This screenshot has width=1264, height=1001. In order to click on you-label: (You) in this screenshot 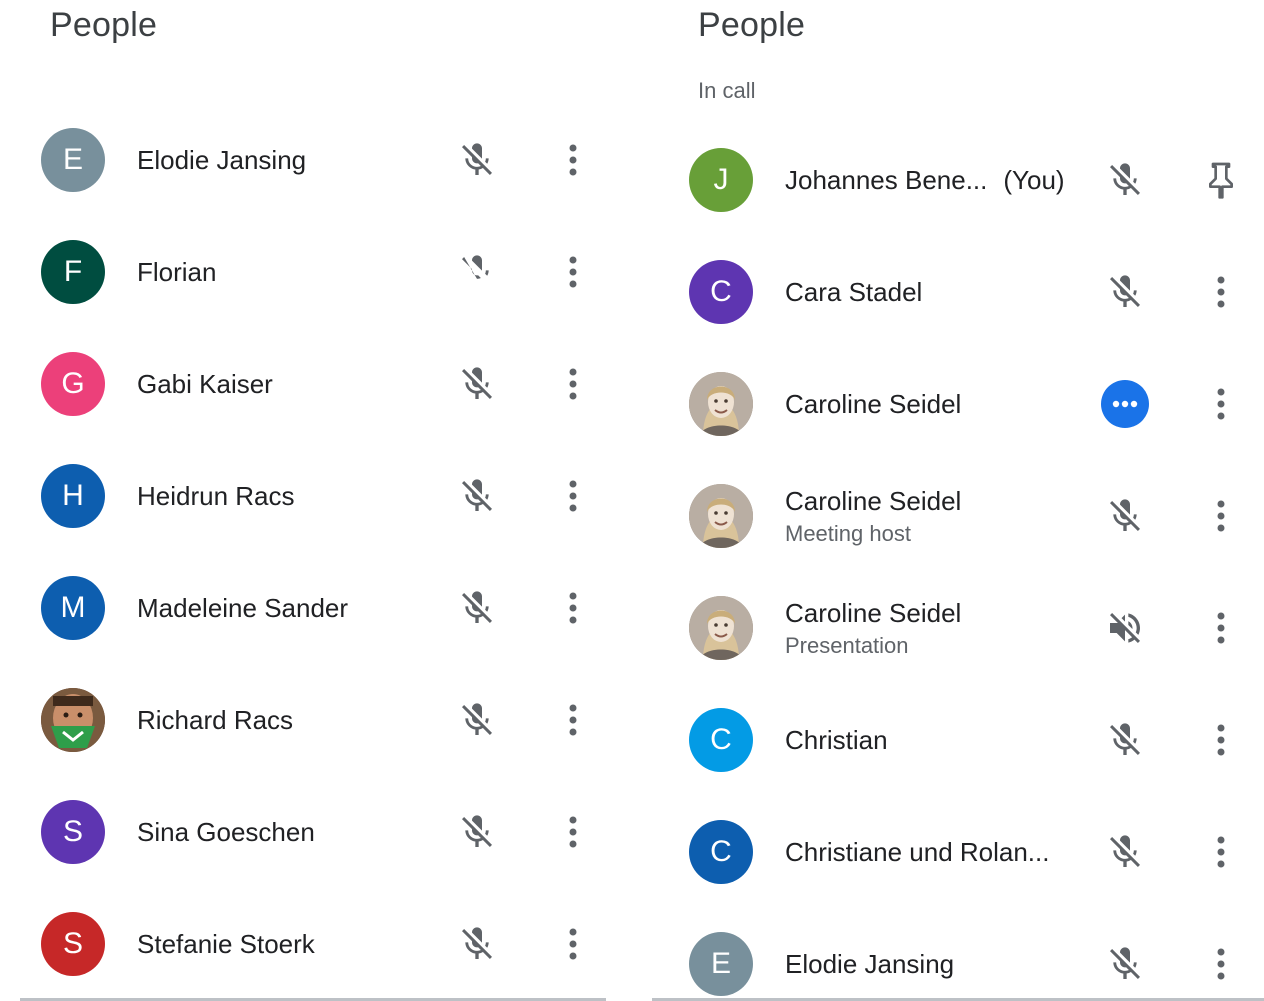, I will do `click(1034, 179)`.